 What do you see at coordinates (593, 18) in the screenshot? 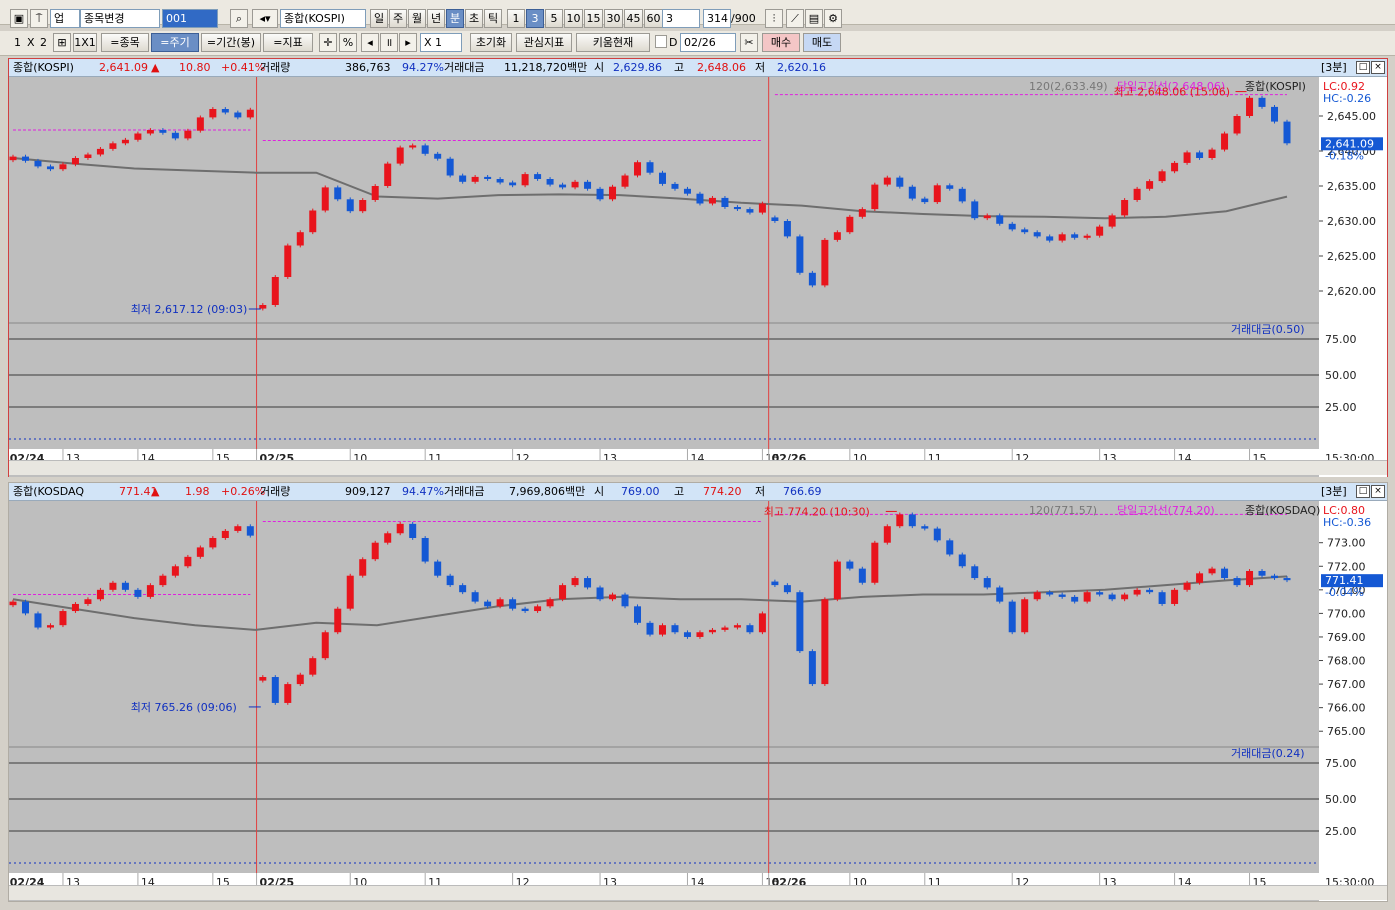
I see `interval-btn-4: 15` at bounding box center [593, 18].